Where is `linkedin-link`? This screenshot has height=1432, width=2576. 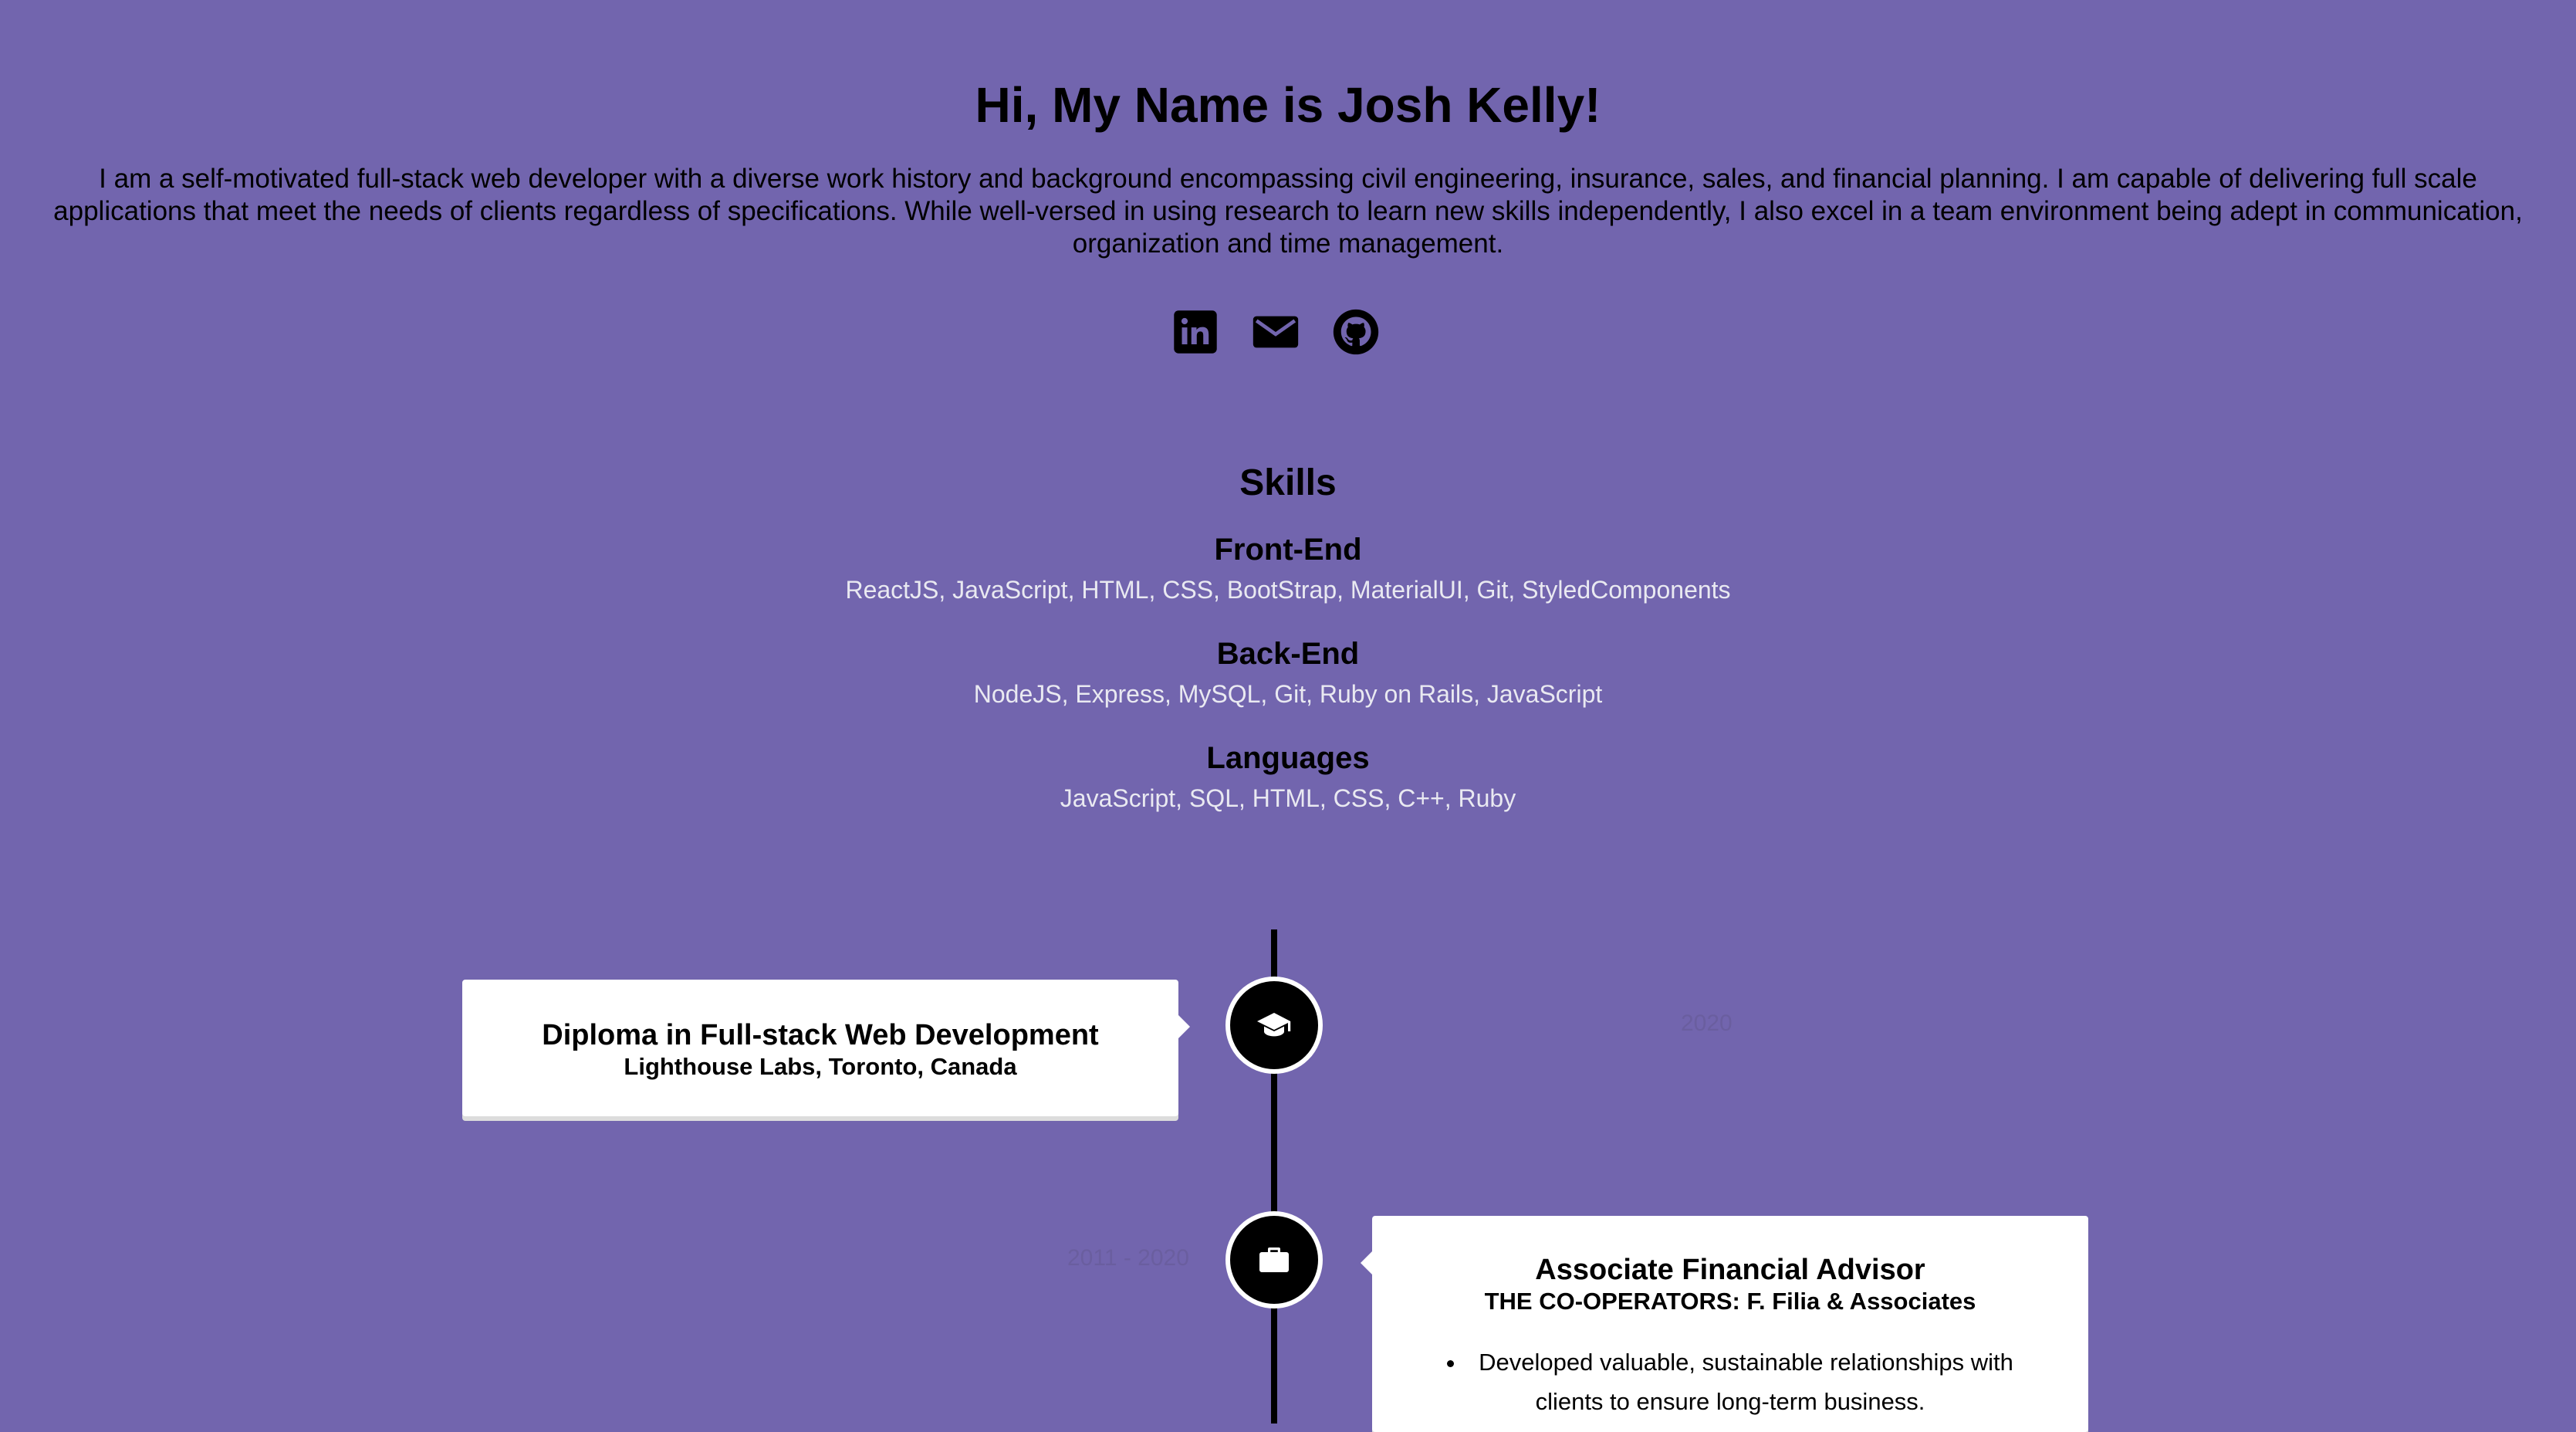 linkedin-link is located at coordinates (1195, 332).